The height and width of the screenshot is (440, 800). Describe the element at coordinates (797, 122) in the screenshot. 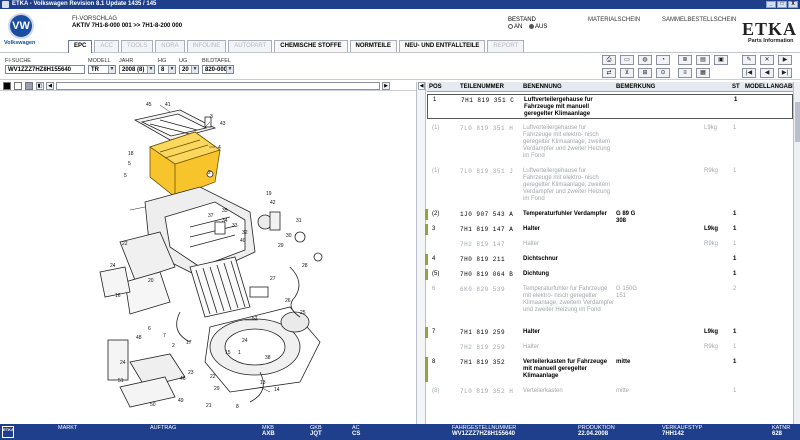

I see `scrollbar-thumb` at that location.